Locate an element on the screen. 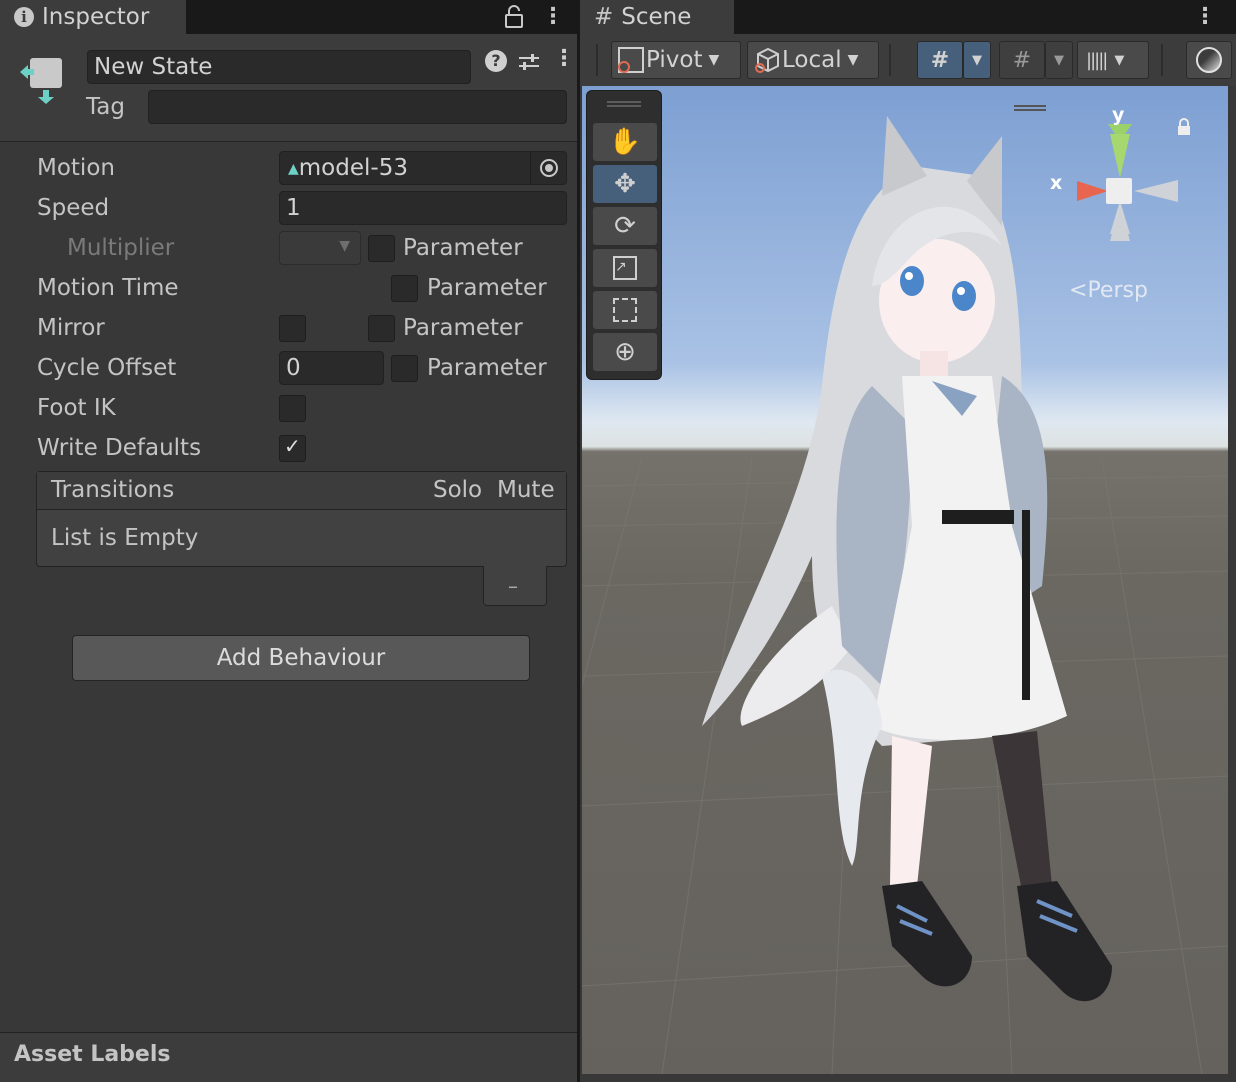 This screenshot has height=1082, width=1236. cycle-offset-parameter-checkbox is located at coordinates (404, 368).